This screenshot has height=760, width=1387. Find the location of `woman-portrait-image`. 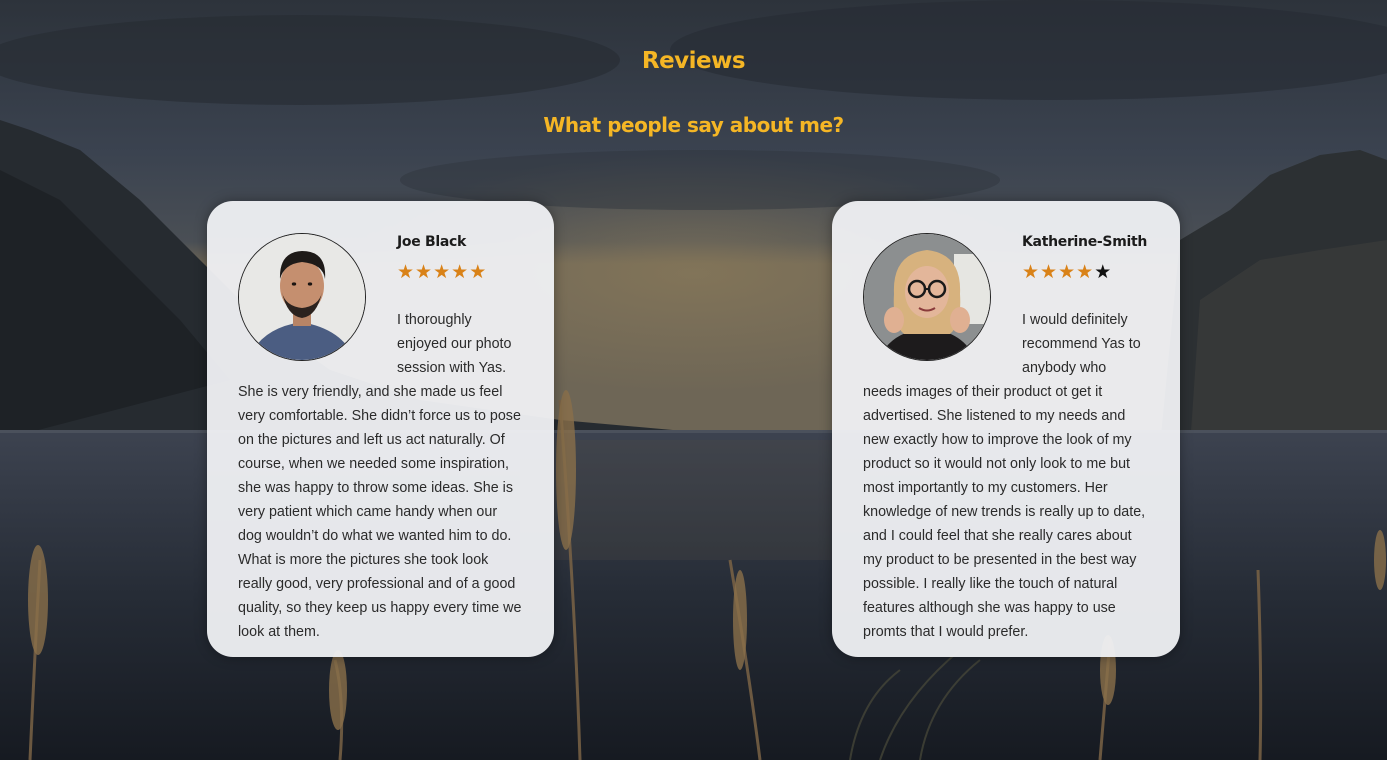

woman-portrait-image is located at coordinates (927, 297).